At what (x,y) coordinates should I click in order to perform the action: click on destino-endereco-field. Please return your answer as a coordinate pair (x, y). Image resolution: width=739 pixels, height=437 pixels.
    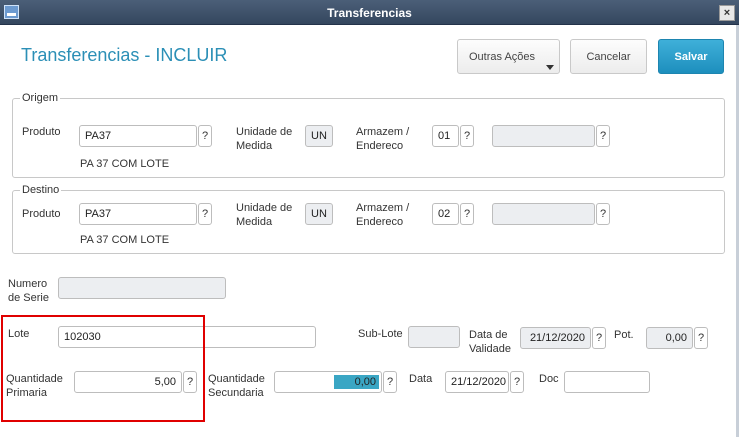
    Looking at the image, I should click on (543, 214).